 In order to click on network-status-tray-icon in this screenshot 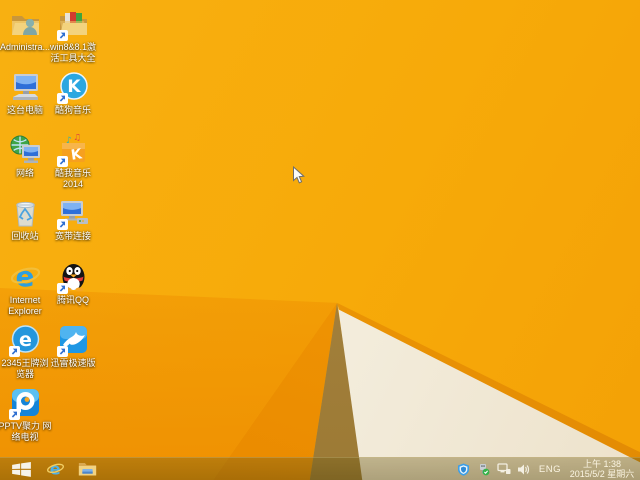, I will do `click(504, 469)`.